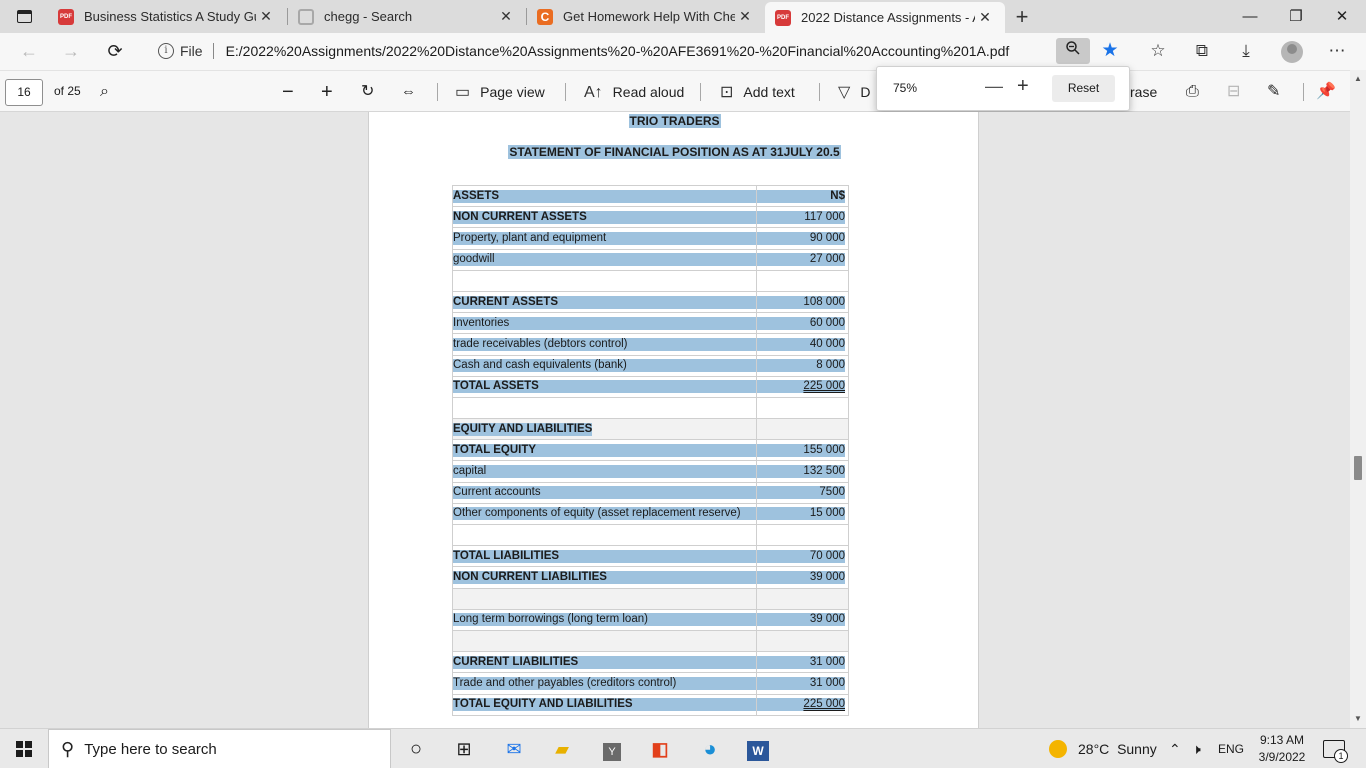 The height and width of the screenshot is (768, 1366). What do you see at coordinates (24, 749) in the screenshot?
I see `windows-start-icon` at bounding box center [24, 749].